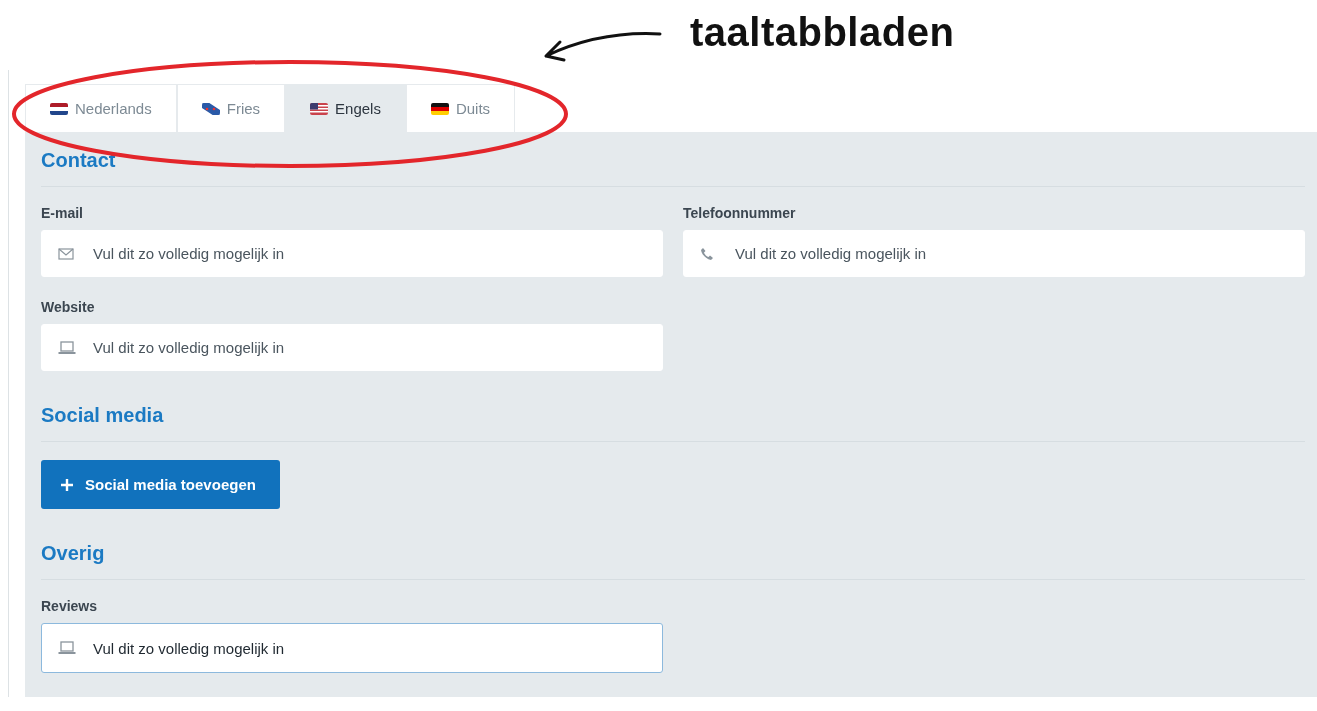 The image size is (1317, 711). What do you see at coordinates (62, 213) in the screenshot?
I see `field-label: E-mail` at bounding box center [62, 213].